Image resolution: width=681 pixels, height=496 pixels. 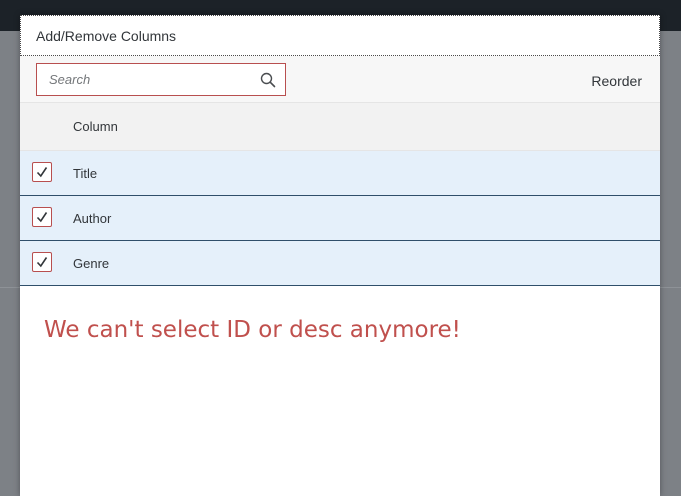 What do you see at coordinates (91, 263) in the screenshot?
I see `list-item-label: Genre` at bounding box center [91, 263].